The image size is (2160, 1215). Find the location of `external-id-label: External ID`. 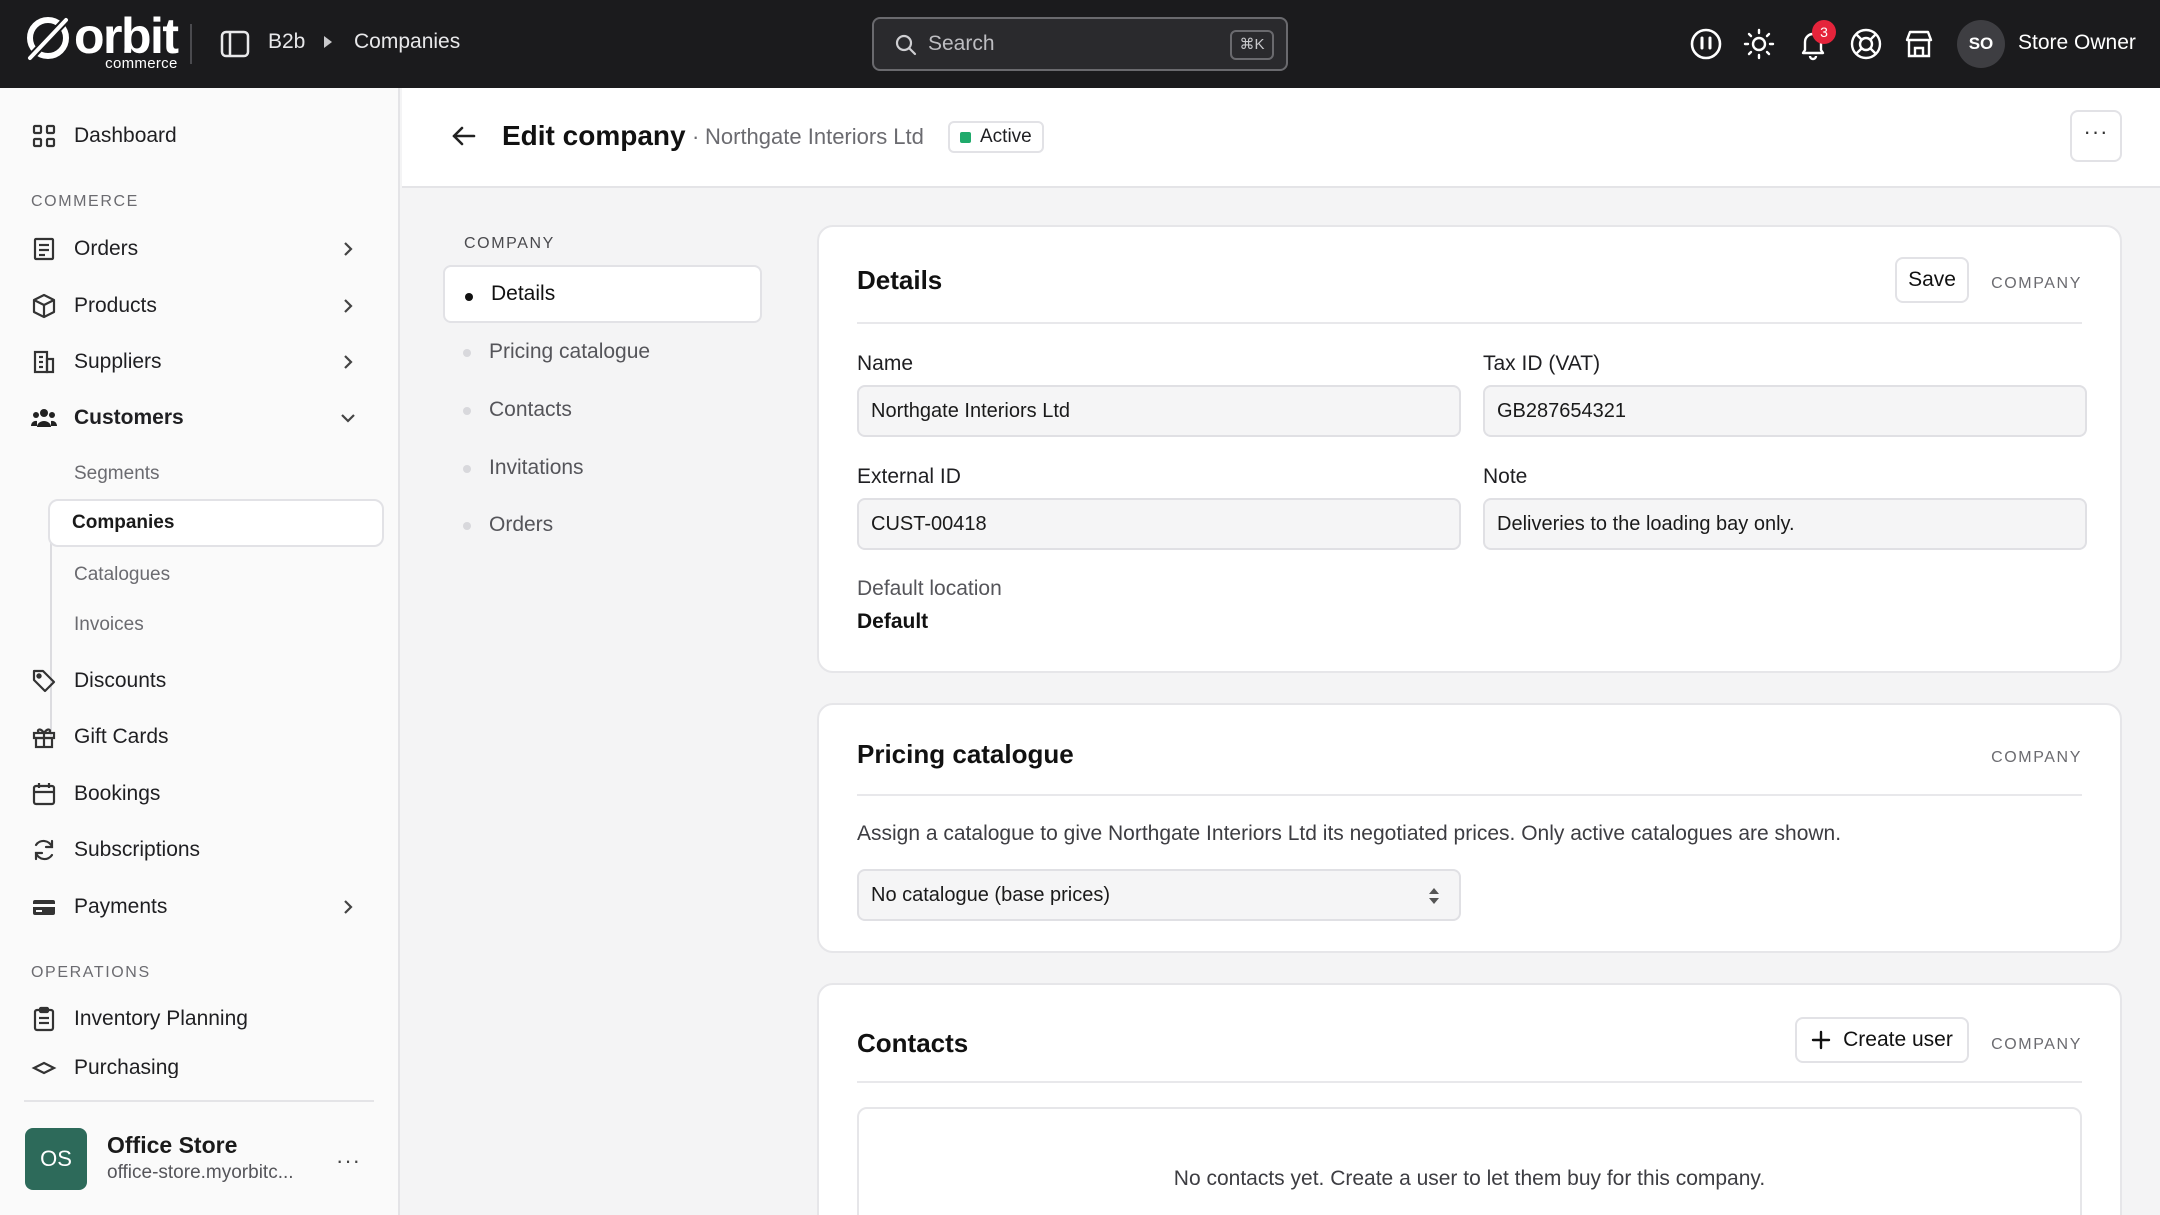

external-id-label: External ID is located at coordinates (909, 476).